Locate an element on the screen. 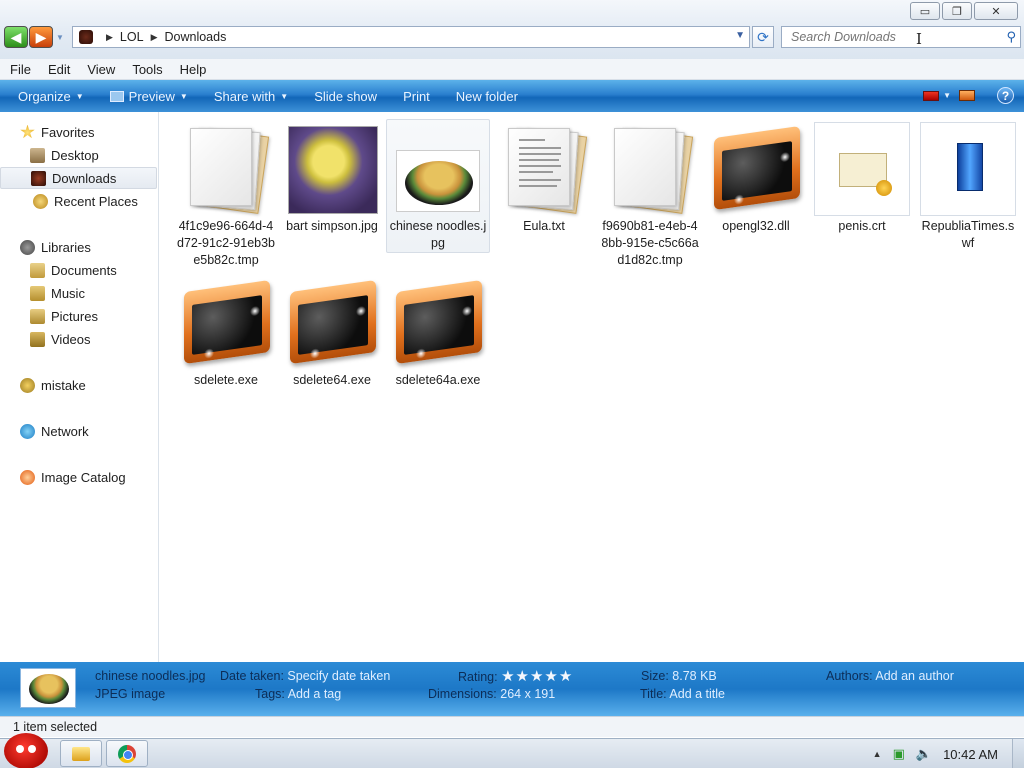 The height and width of the screenshot is (768, 1024). address-dropdown-icon: ▼ is located at coordinates (740, 35).